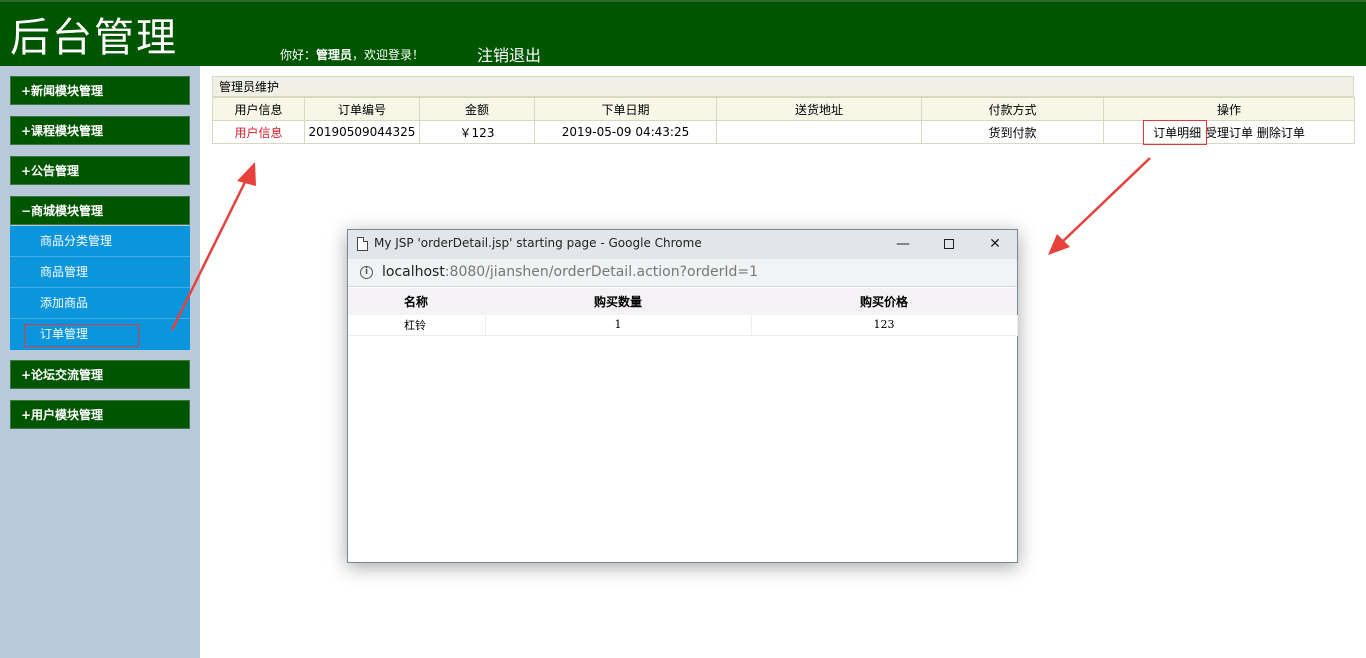  I want to click on accept-order-link: 受理订单, so click(1229, 133).